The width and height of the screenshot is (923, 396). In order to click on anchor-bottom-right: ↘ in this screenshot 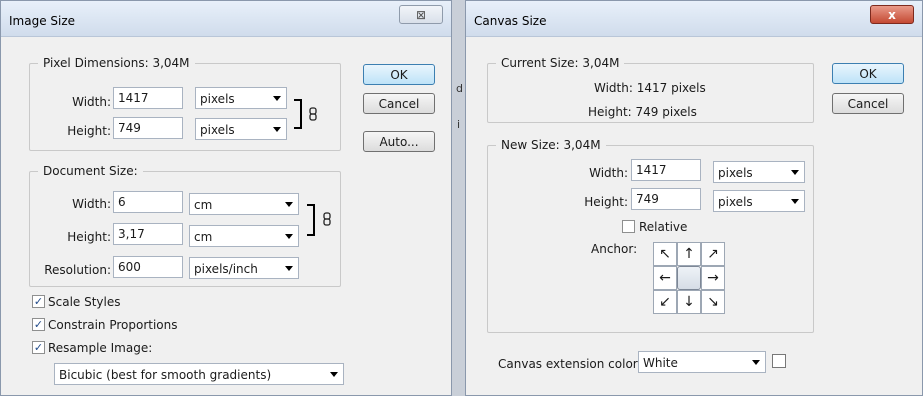, I will do `click(713, 302)`.